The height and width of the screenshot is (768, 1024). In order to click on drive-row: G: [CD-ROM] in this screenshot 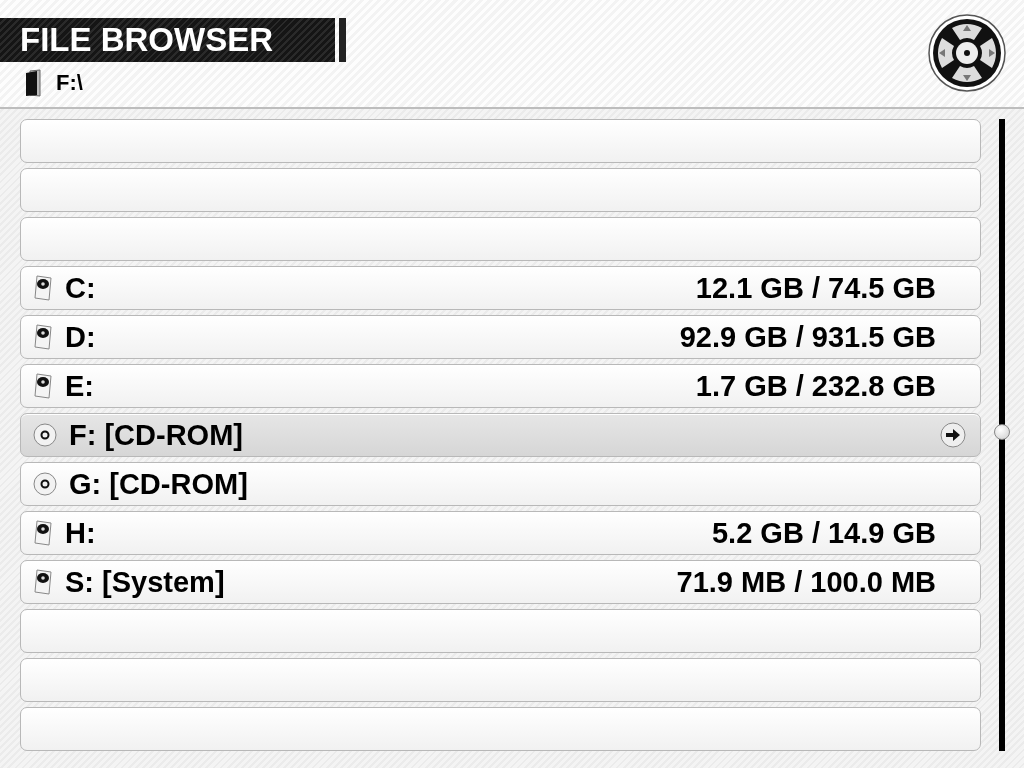, I will do `click(500, 484)`.